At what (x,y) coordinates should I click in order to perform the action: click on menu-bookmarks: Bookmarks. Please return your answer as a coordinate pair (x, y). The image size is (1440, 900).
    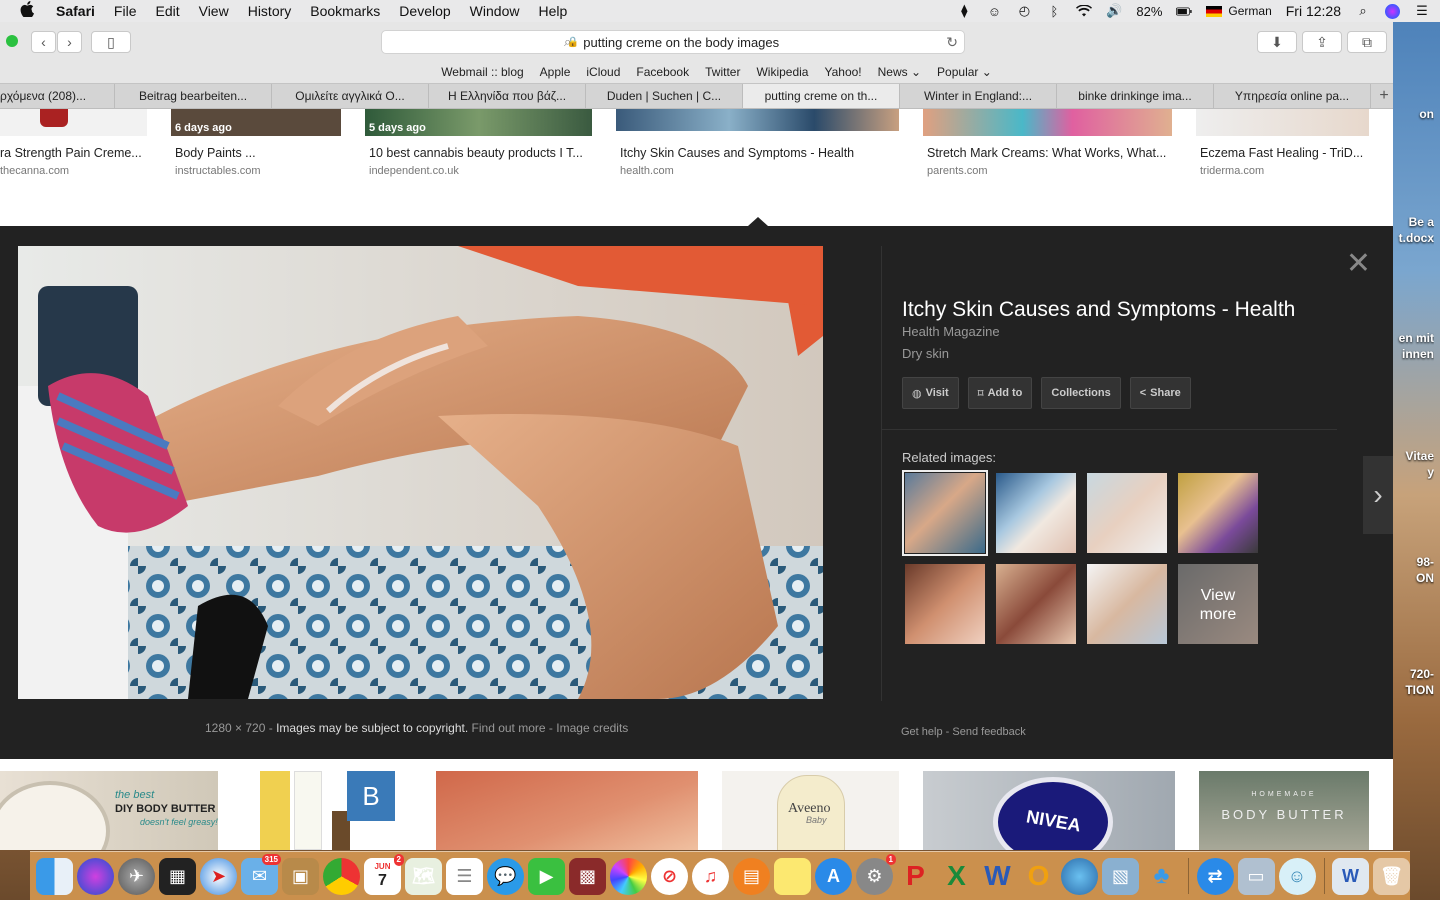
    Looking at the image, I should click on (345, 11).